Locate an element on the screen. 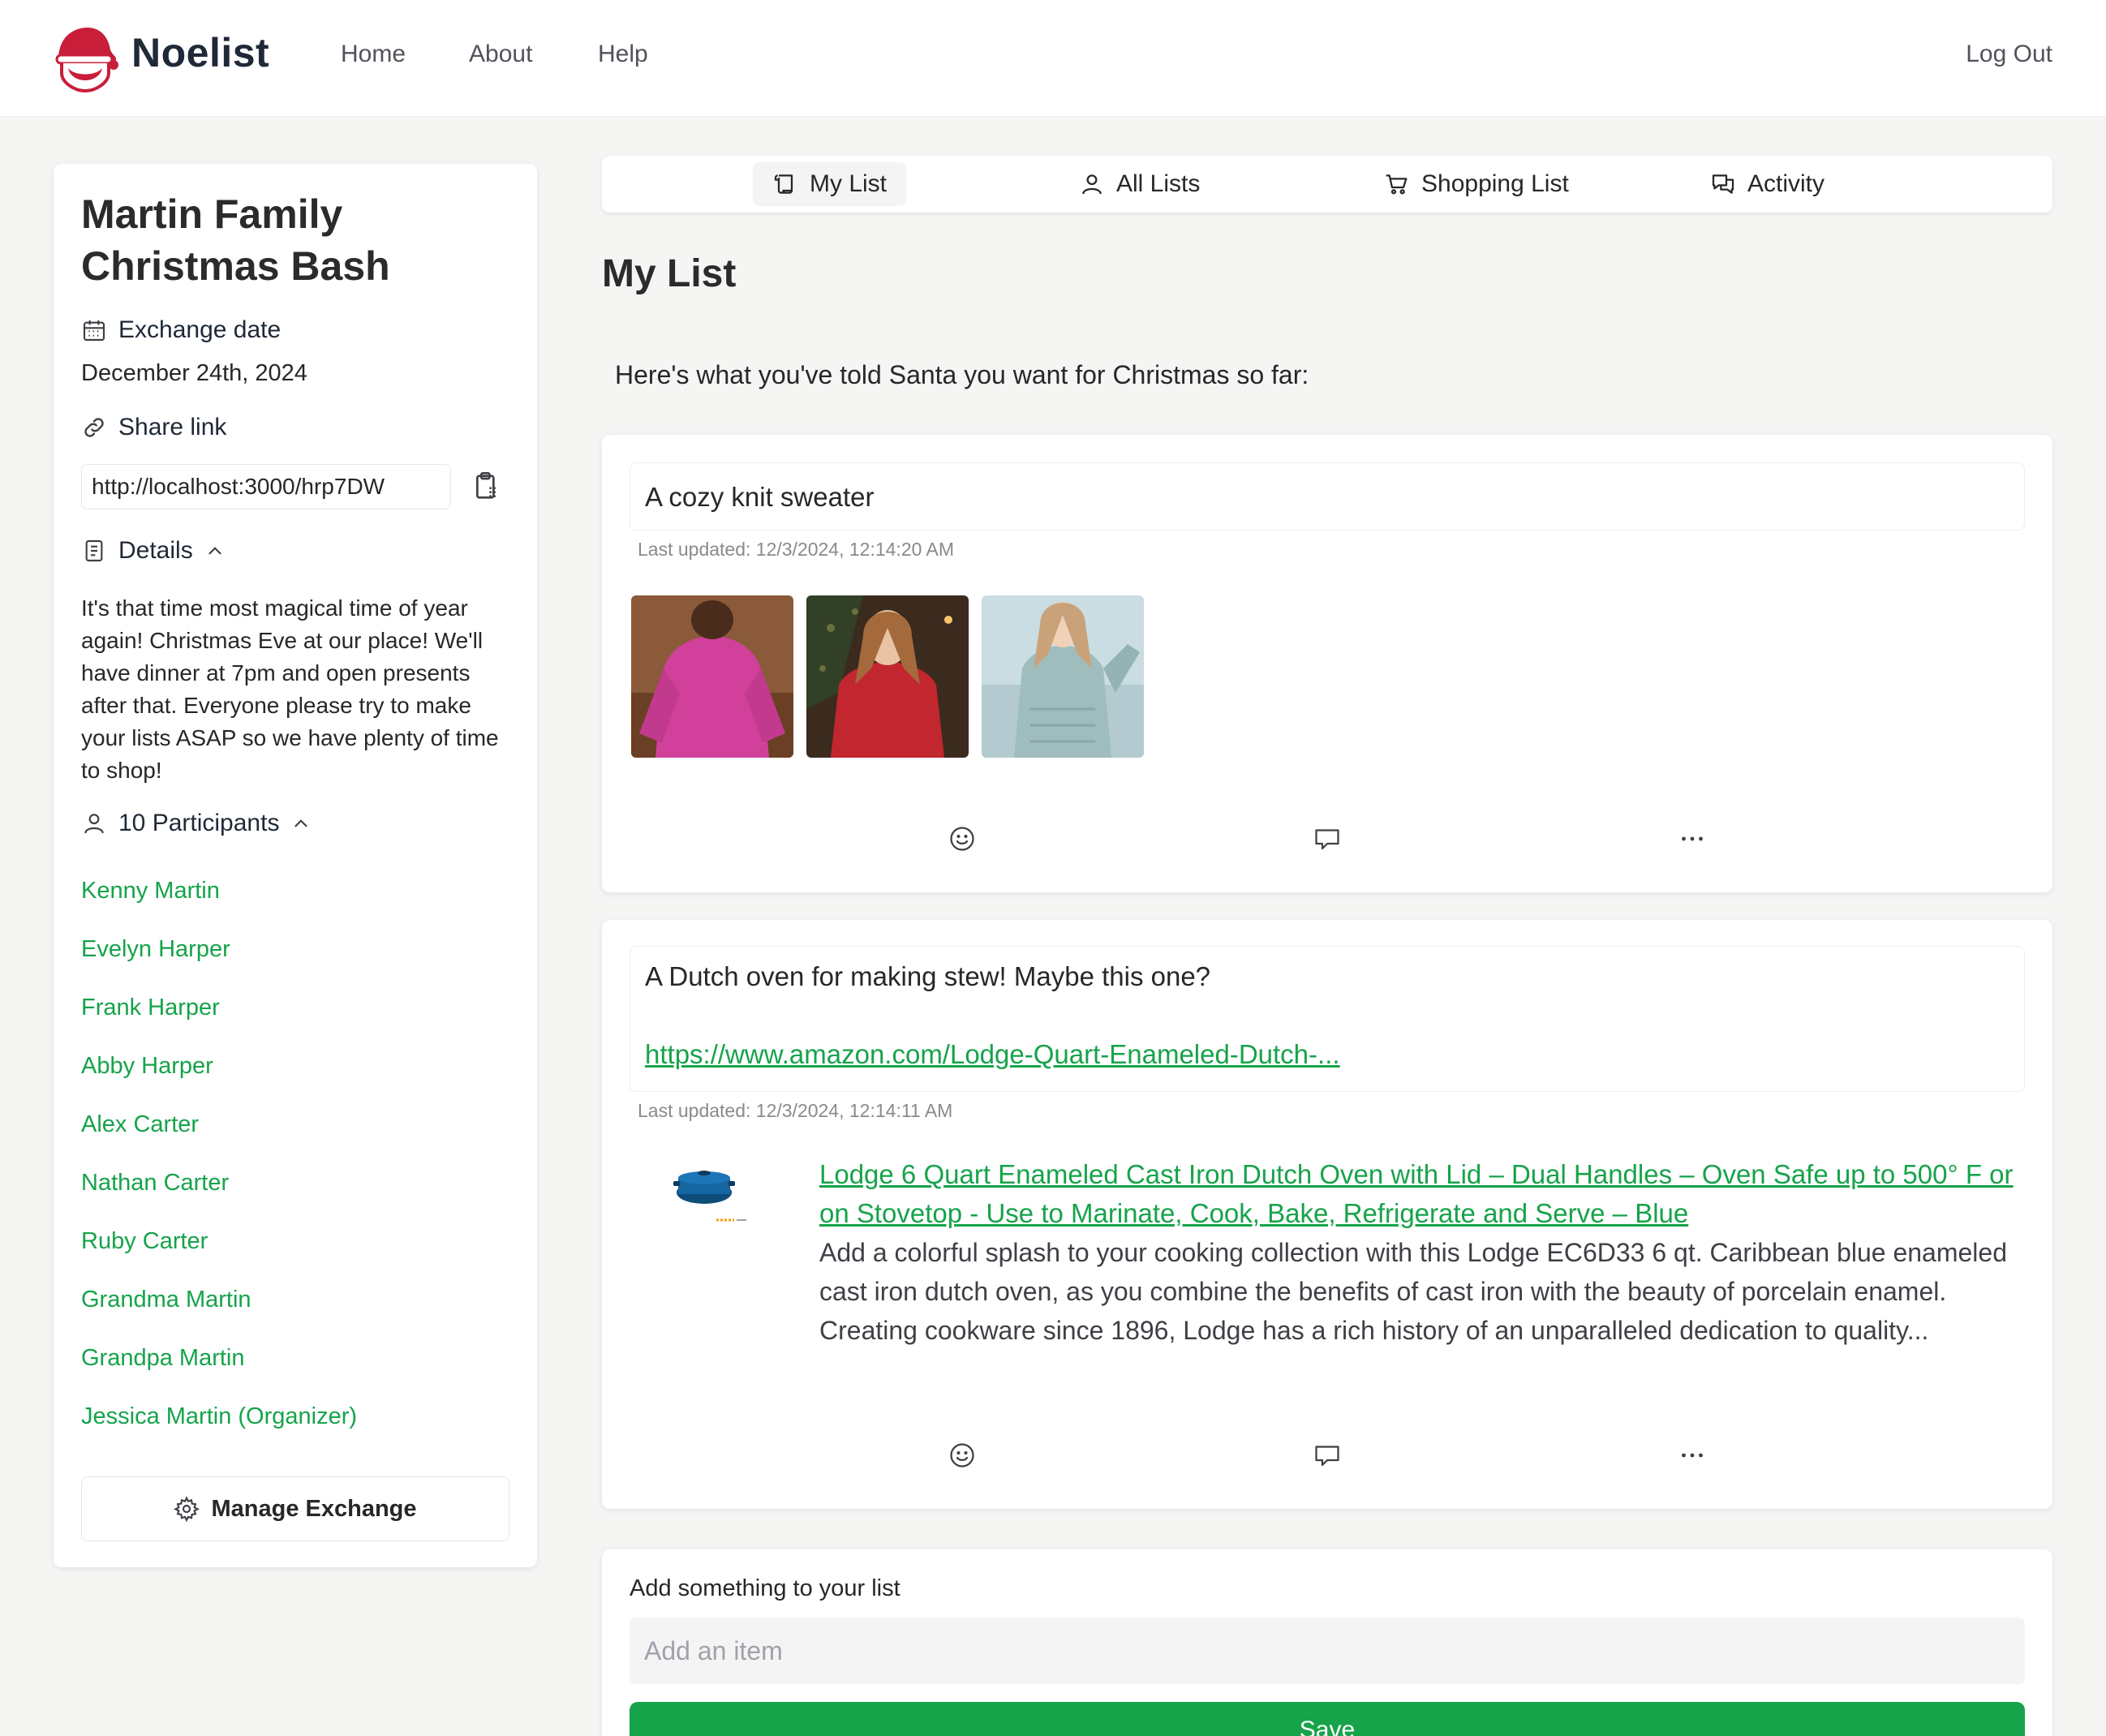 The height and width of the screenshot is (1736, 2106). clipboard-icon is located at coordinates (487, 487).